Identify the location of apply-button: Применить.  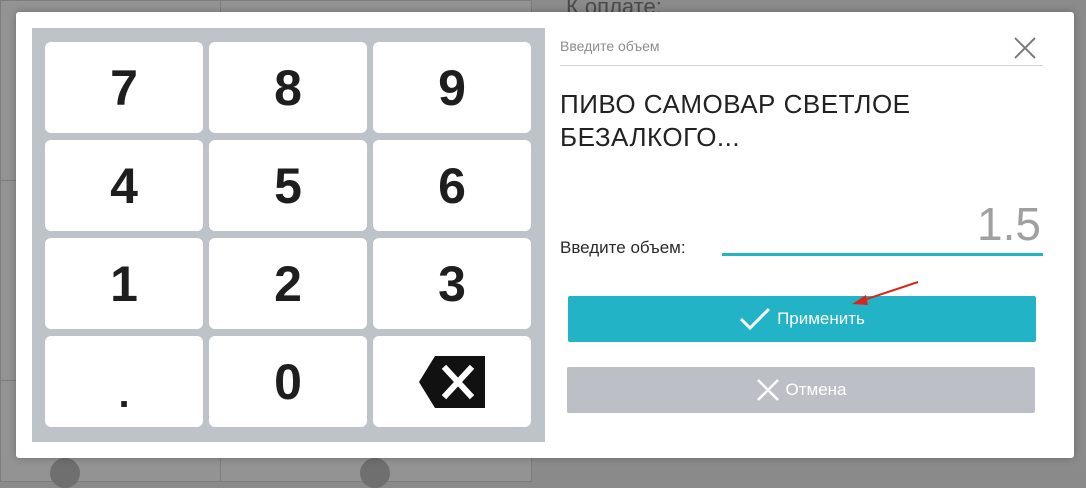
(802, 319).